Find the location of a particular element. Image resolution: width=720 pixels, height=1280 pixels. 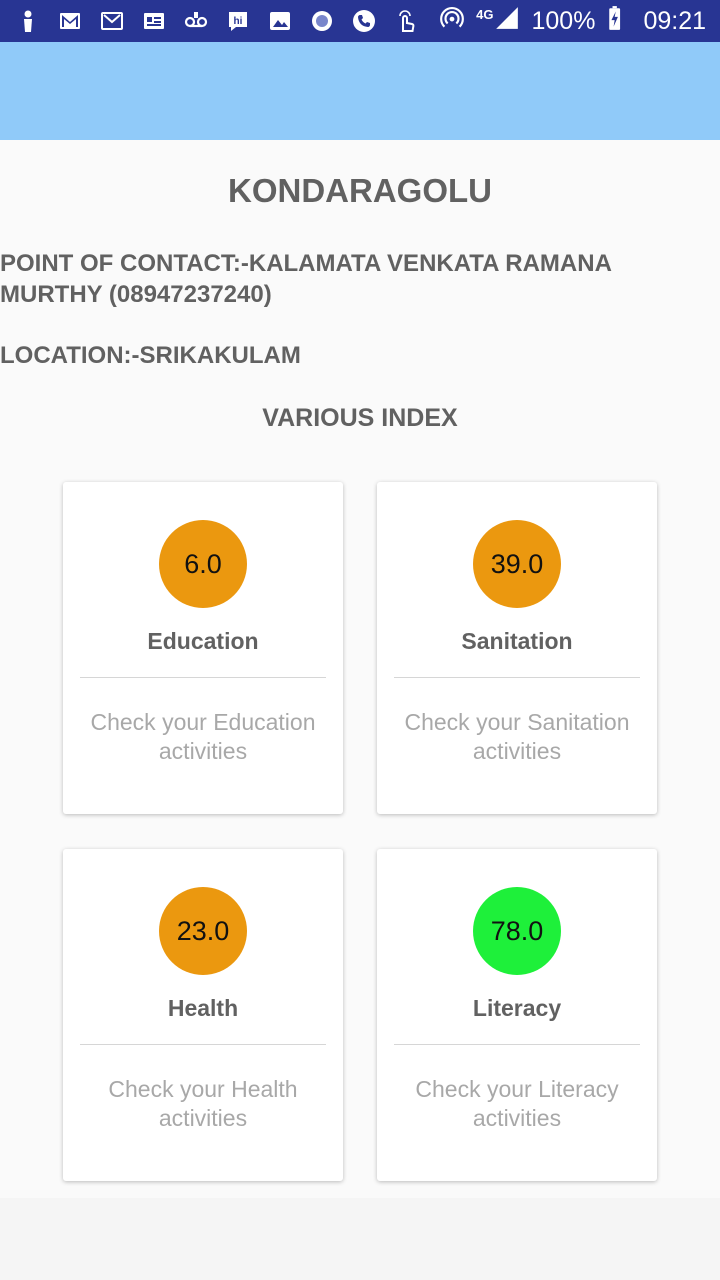

card-label: Health is located at coordinates (203, 1008).